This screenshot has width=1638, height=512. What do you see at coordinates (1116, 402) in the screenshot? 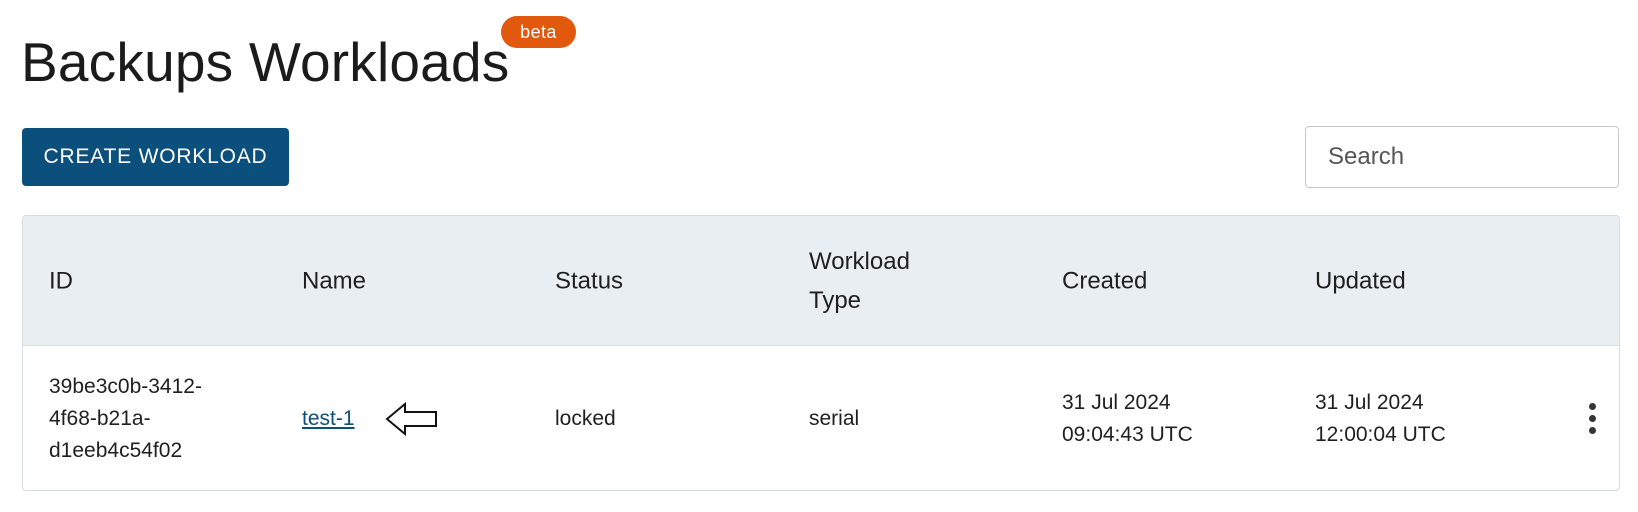
I see `created-date: 31 Jul 2024` at bounding box center [1116, 402].